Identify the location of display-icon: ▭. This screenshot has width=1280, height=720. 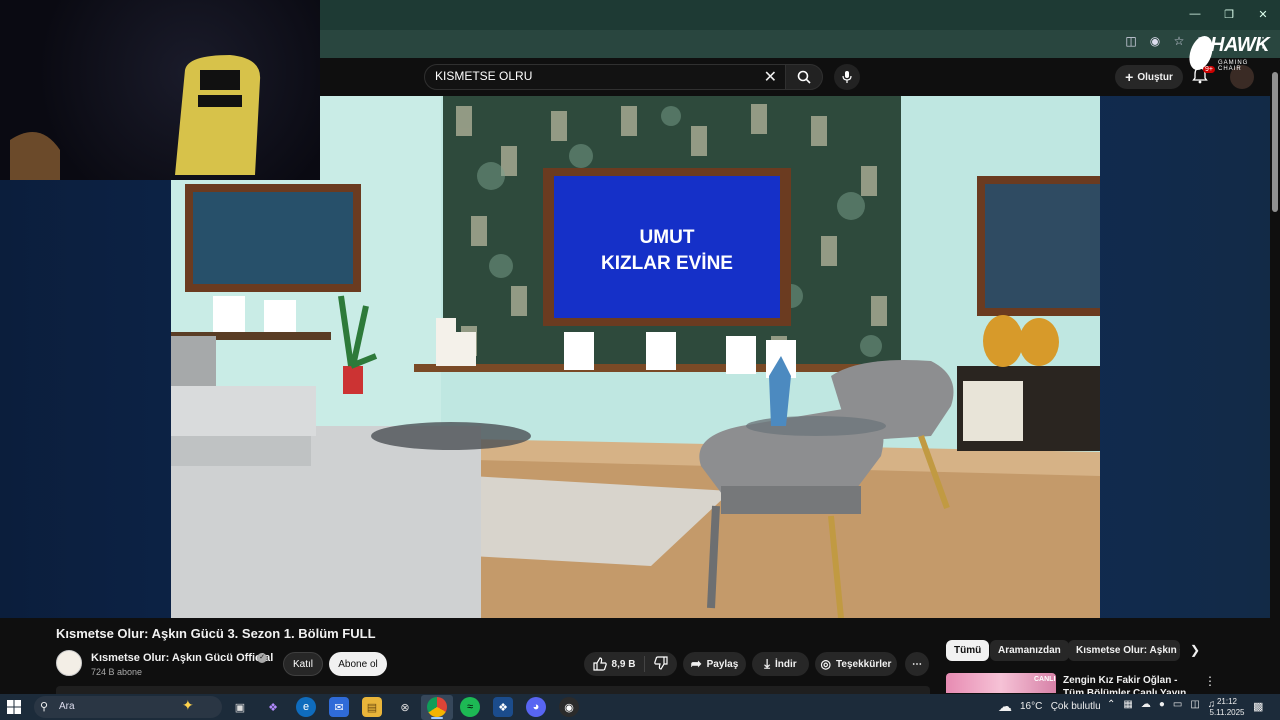
(1177, 704).